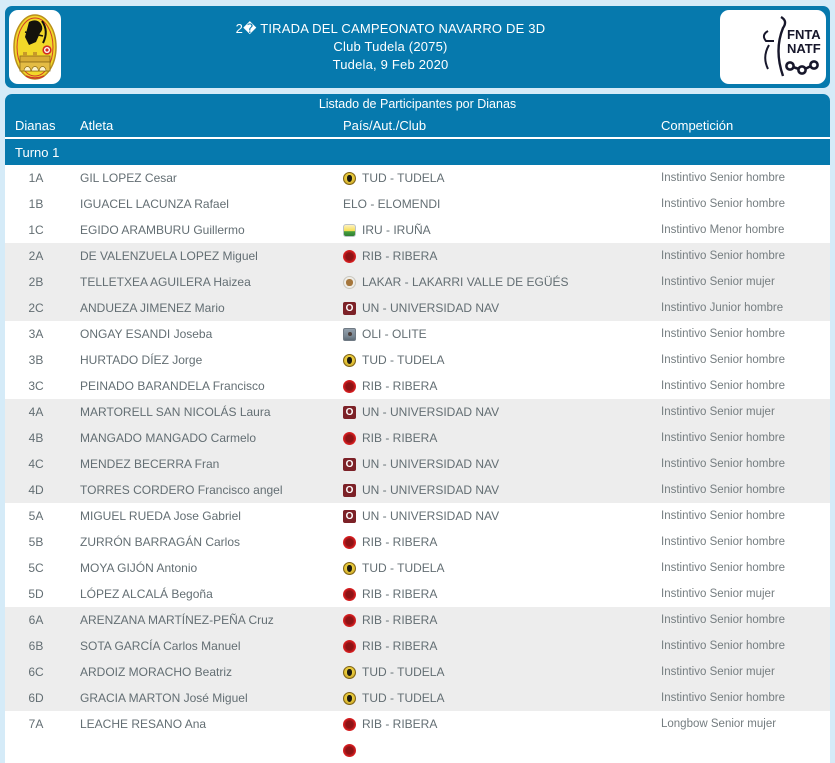  I want to click on row-club-cell: UN - UNIVERSIDAD NAV, so click(502, 412).